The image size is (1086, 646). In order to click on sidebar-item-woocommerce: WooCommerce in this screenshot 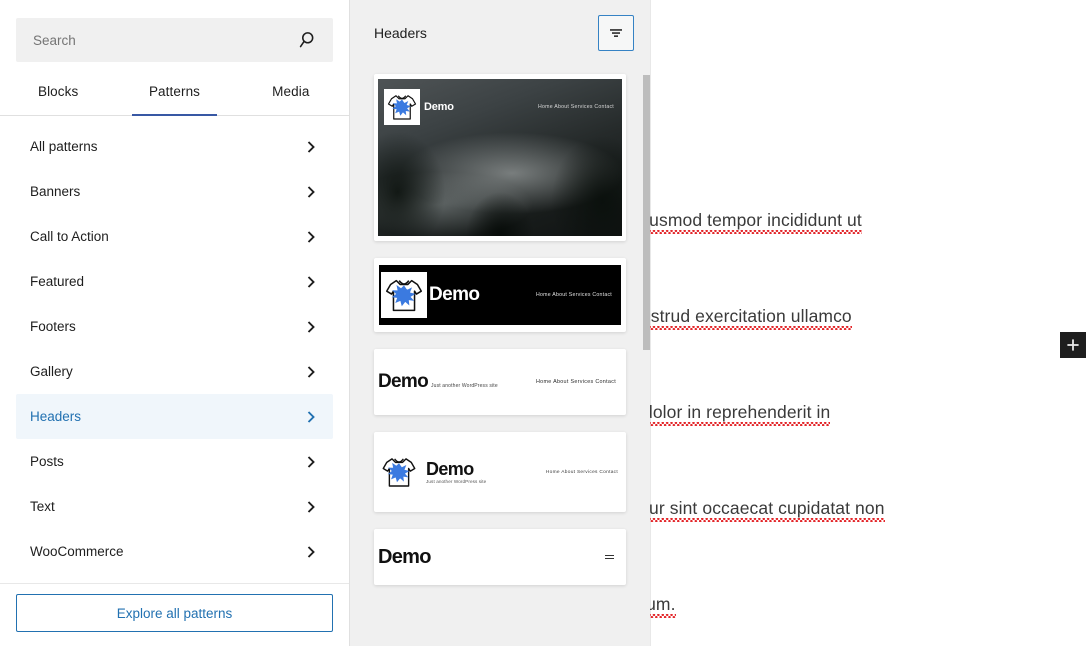, I will do `click(174, 551)`.